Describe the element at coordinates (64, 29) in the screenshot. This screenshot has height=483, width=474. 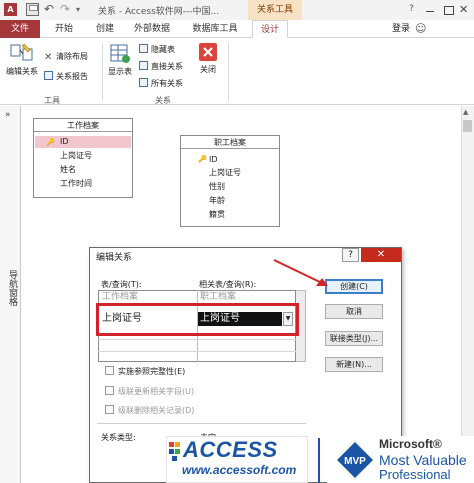
I see `tab-home: 开始` at that location.